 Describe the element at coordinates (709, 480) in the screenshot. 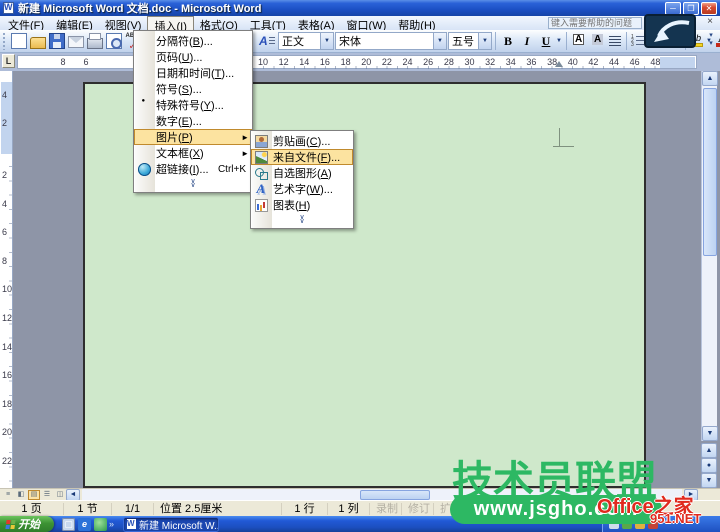

I see `next-page-button: ▼` at that location.